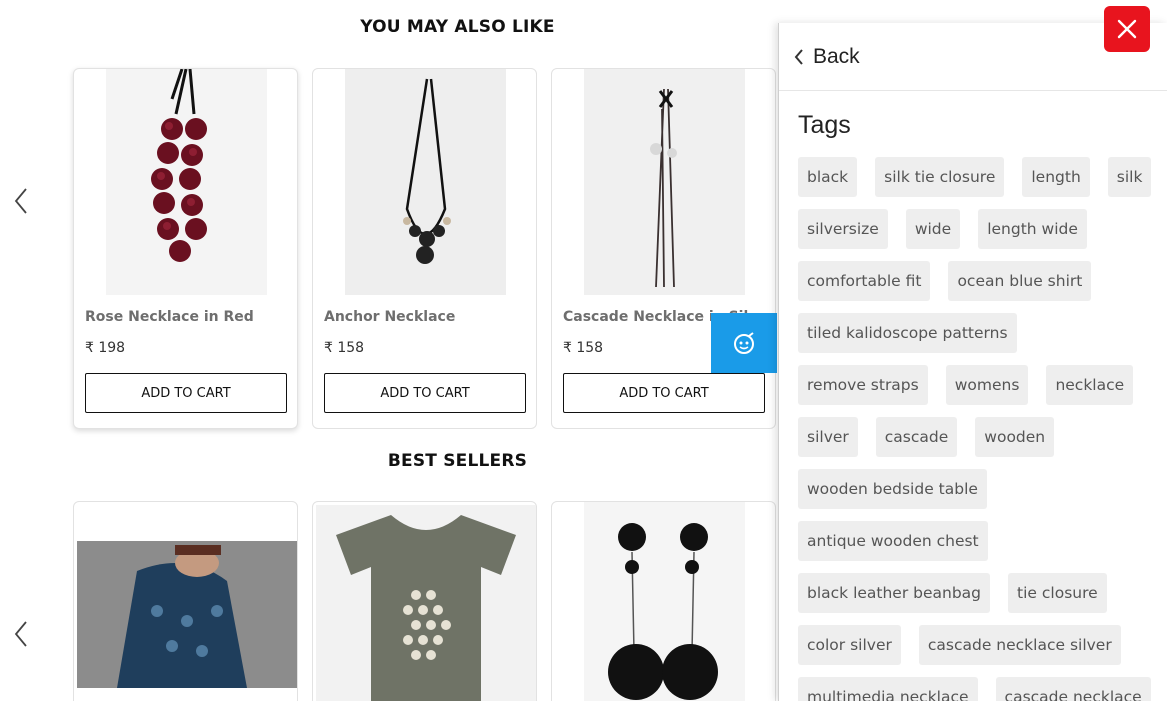  What do you see at coordinates (849, 645) in the screenshot?
I see `tag-chip: color silver` at bounding box center [849, 645].